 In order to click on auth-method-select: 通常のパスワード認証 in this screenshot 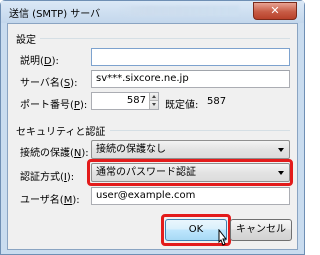, I will do `click(190, 172)`.